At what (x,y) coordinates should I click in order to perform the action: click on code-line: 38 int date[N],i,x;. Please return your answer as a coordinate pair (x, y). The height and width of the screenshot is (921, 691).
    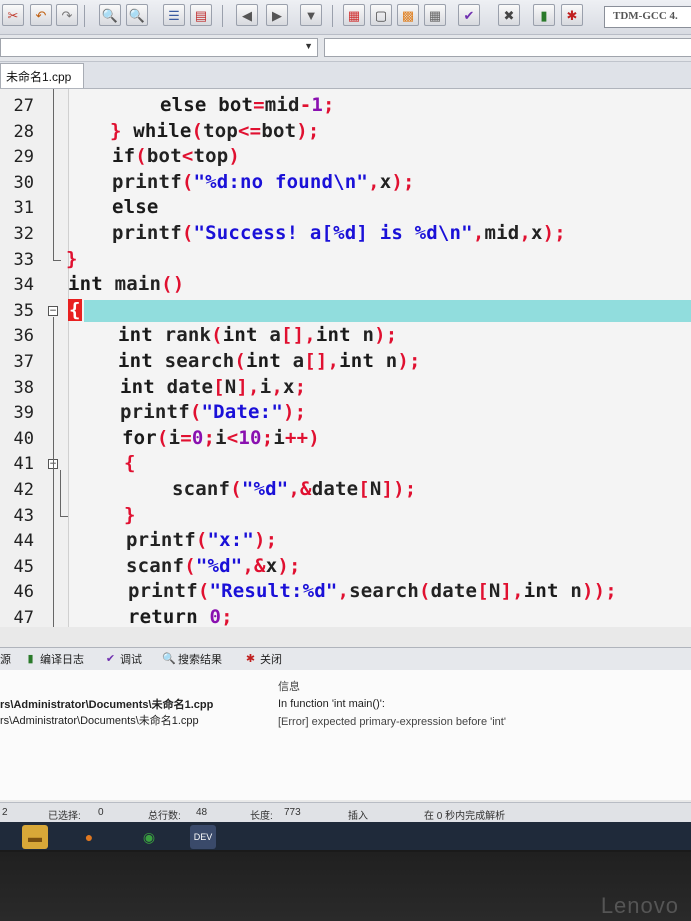
    Looking at the image, I should click on (345, 388).